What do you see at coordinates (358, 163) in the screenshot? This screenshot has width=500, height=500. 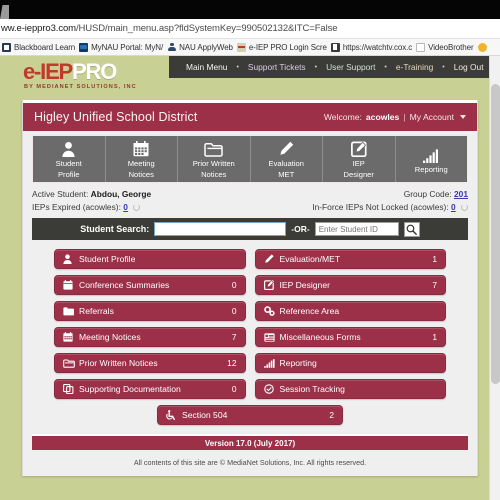 I see `tab-label-line1: IEP` at bounding box center [358, 163].